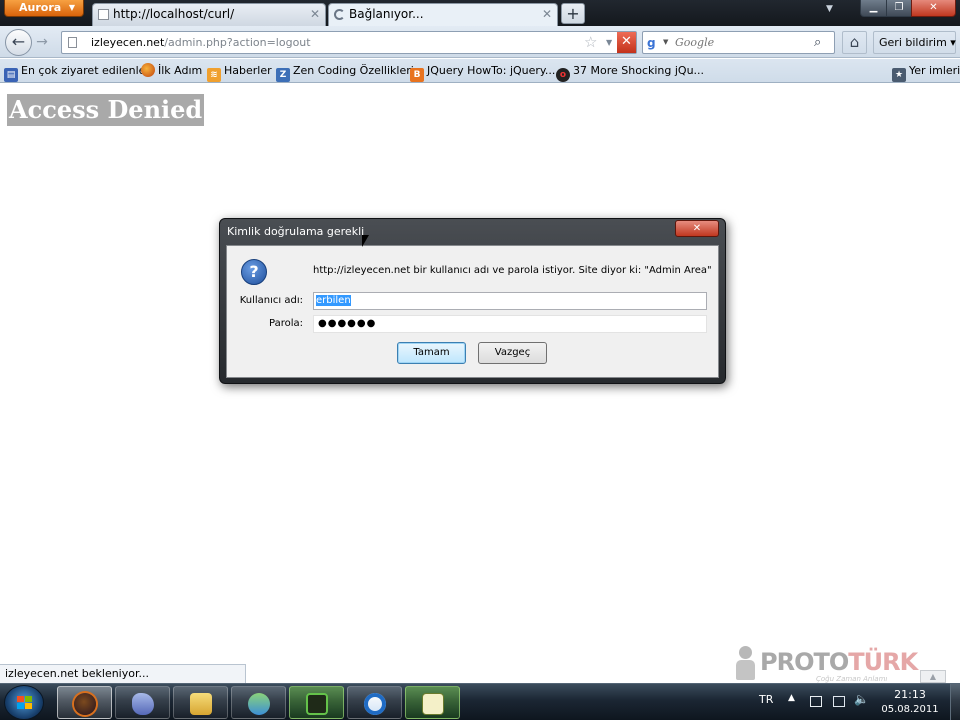  I want to click on url-path: /admin.php?action=logout, so click(237, 42).